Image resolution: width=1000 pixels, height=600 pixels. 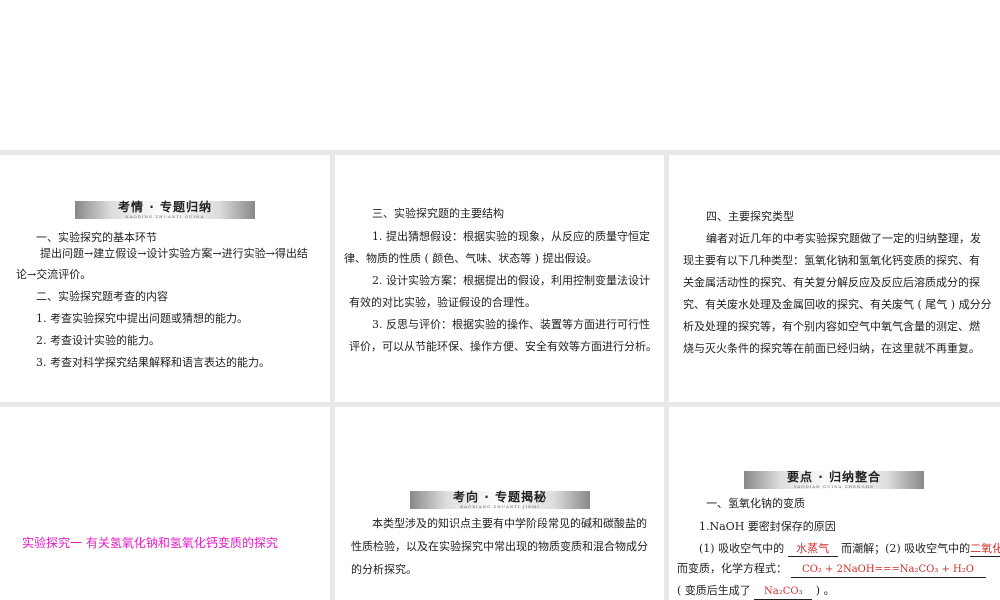 What do you see at coordinates (471, 258) in the screenshot?
I see `paragraph-line: 律、物质的性质 ( 颜色、气味、状态等 ) 提出假设。` at bounding box center [471, 258].